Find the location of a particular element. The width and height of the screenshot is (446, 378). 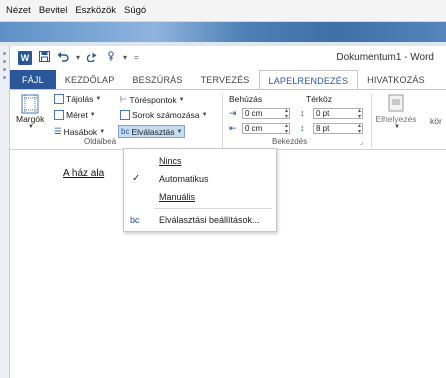

tab-insert: BESZÚRÁS is located at coordinates (157, 80).